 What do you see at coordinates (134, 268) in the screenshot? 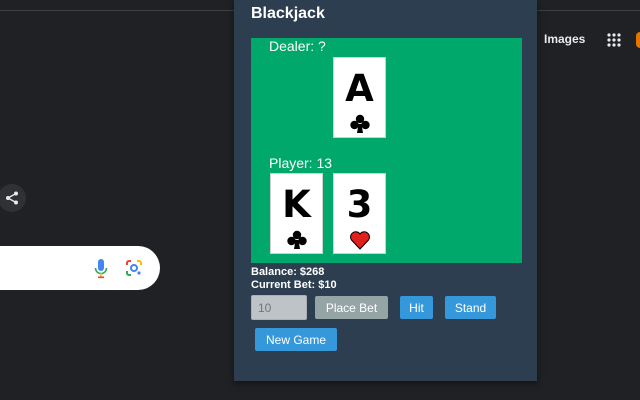
I see `google-lens-icon` at bounding box center [134, 268].